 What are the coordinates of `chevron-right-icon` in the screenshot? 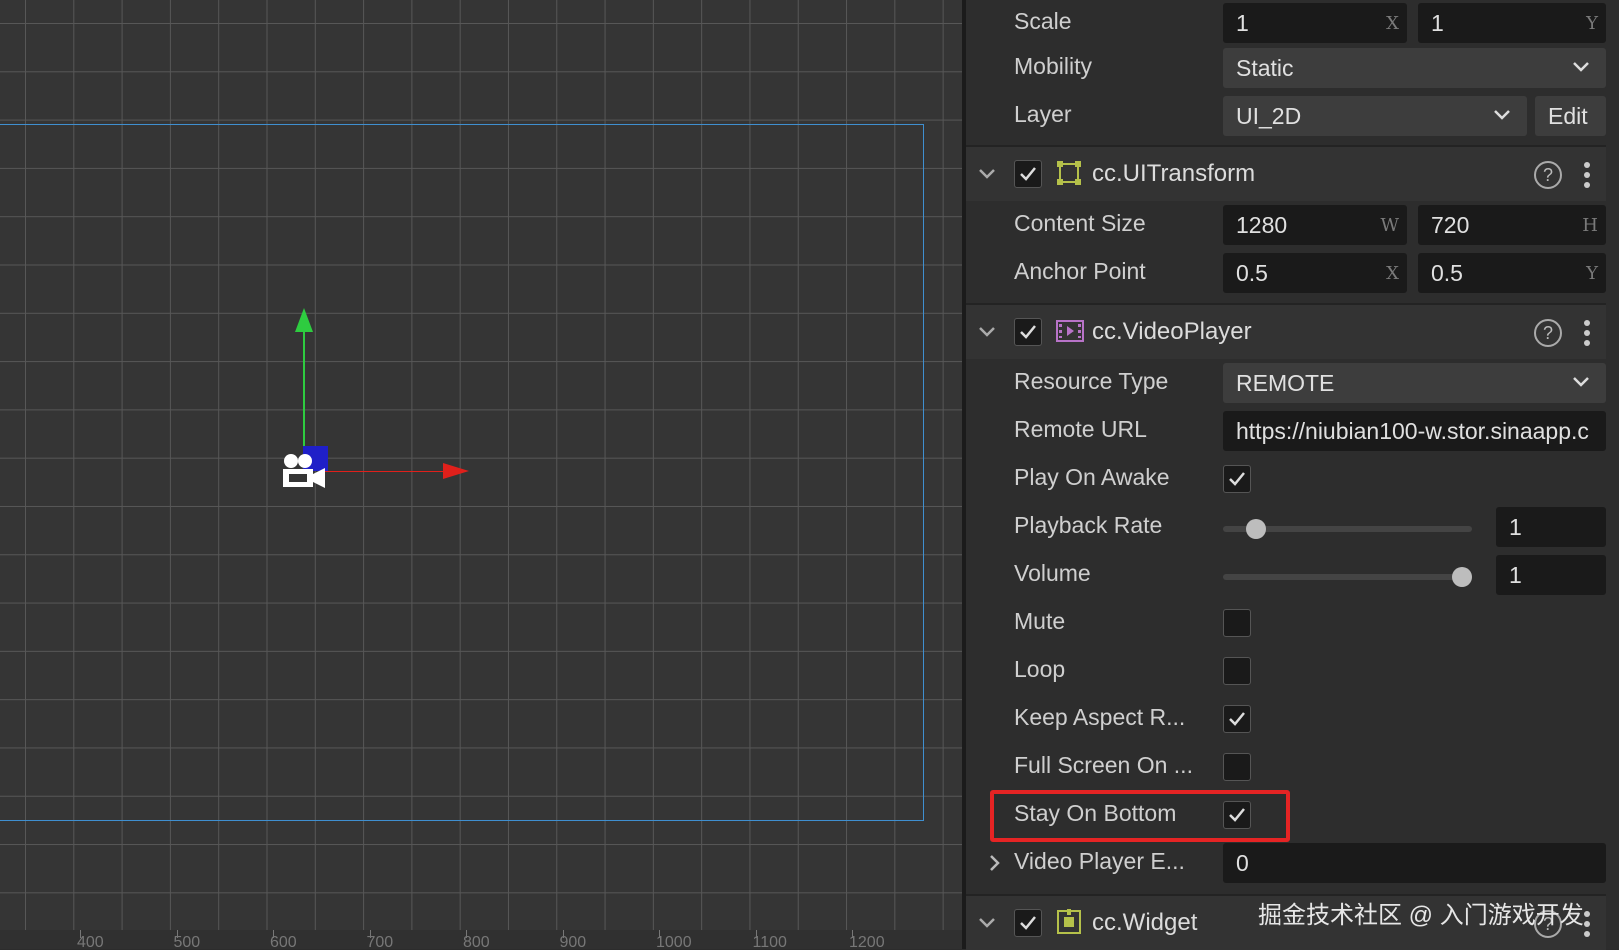 It's located at (995, 863).